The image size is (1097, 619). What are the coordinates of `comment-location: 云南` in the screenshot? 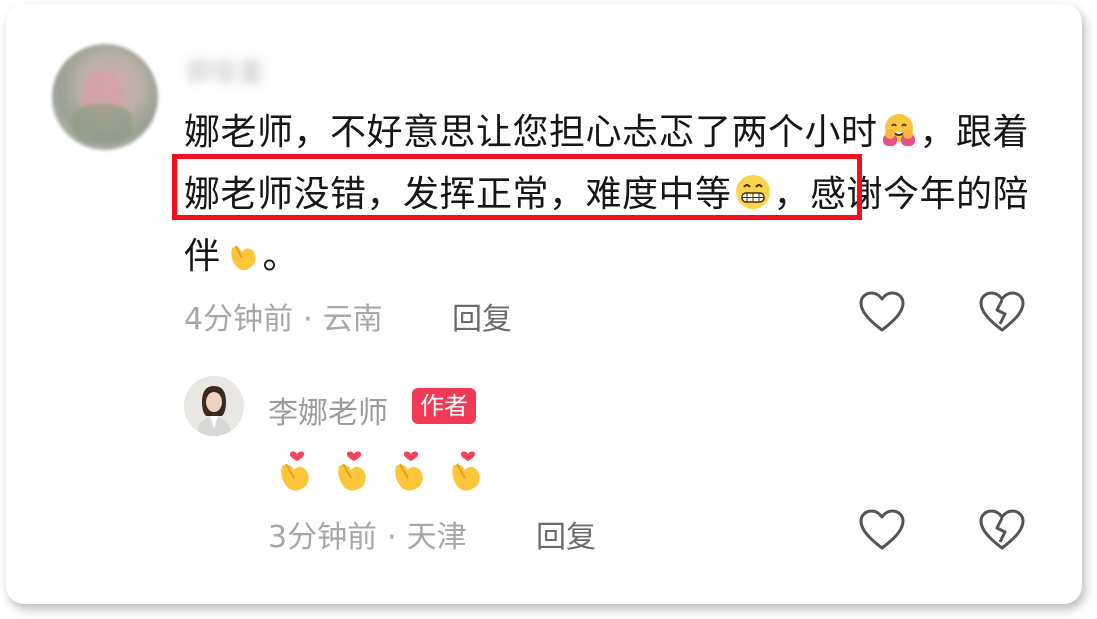 It's located at (352, 319).